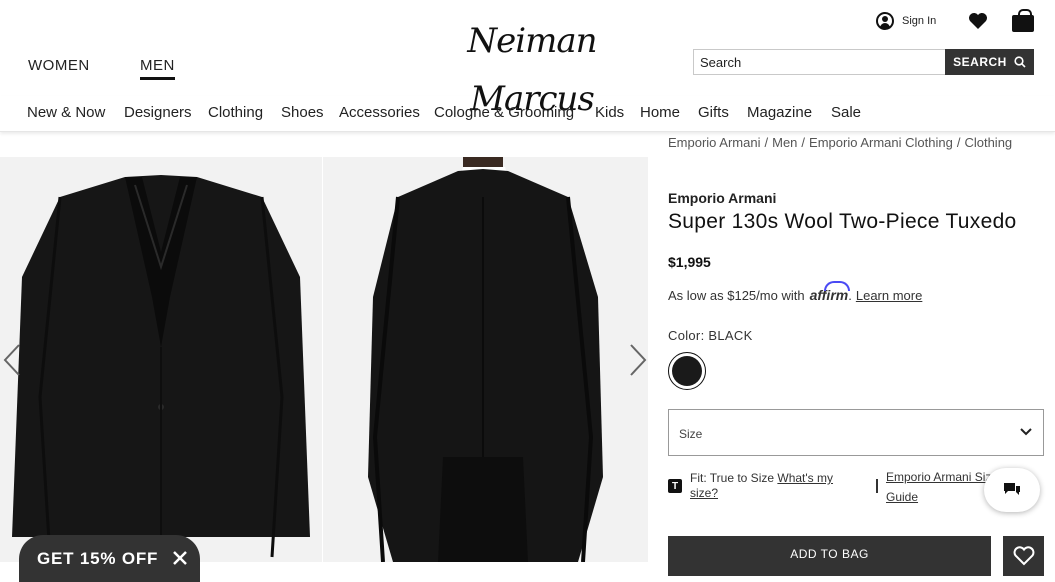  Describe the element at coordinates (784, 142) in the screenshot. I see `breadcrumb-men: Men` at that location.